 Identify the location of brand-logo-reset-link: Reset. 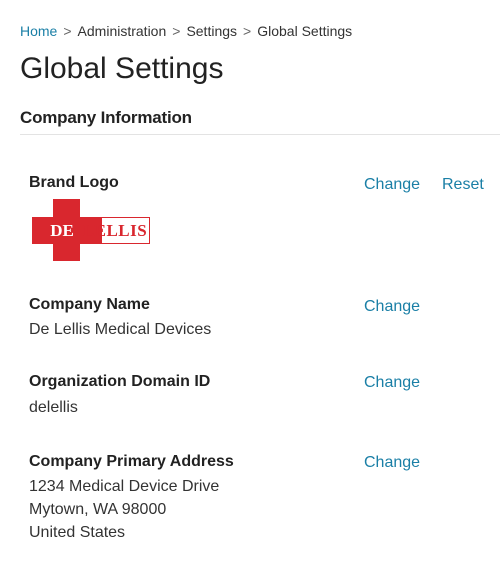
(463, 185).